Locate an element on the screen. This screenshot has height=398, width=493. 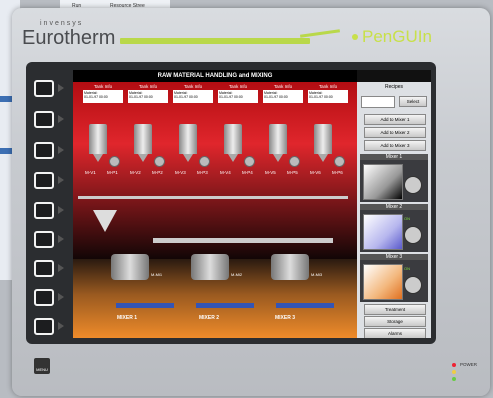
header-pipe is located at coordinates (213, 197).